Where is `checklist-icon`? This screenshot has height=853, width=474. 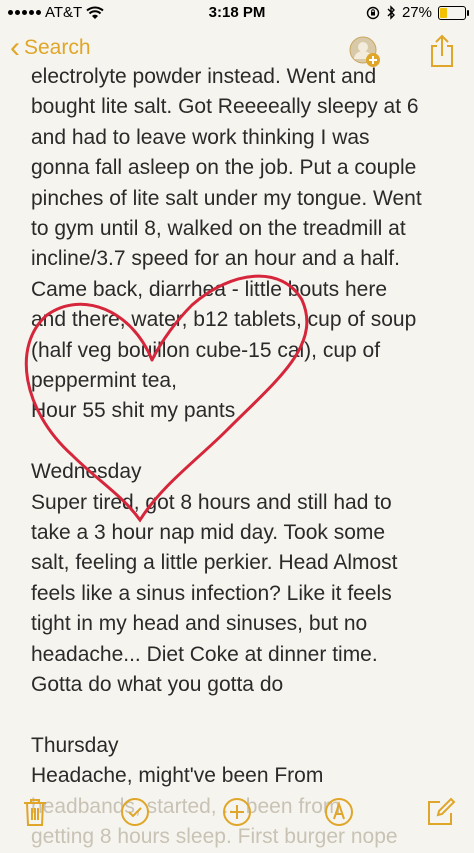 checklist-icon is located at coordinates (135, 812).